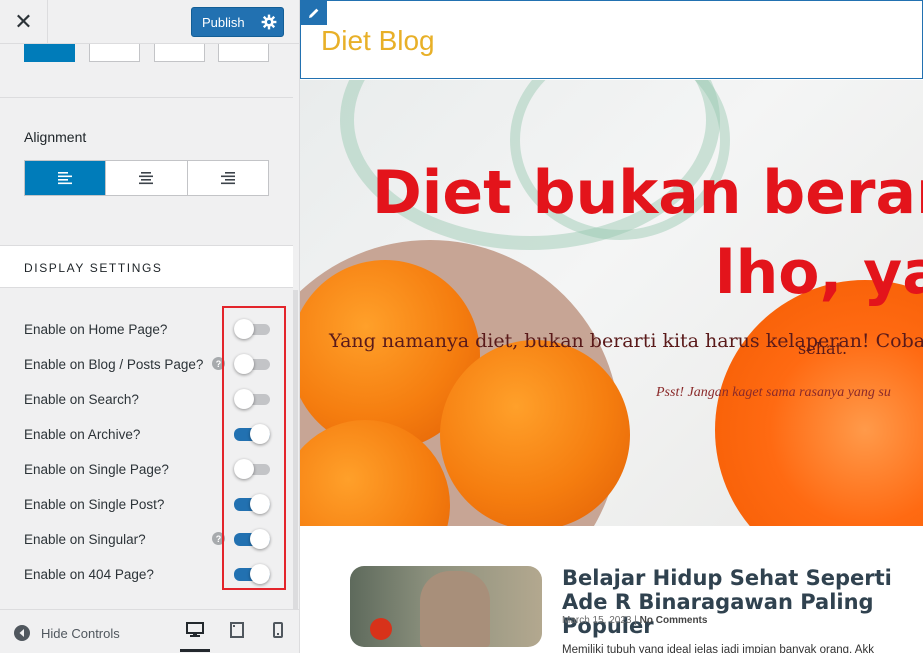  Describe the element at coordinates (223, 22) in the screenshot. I see `publish-label: Publish` at that location.